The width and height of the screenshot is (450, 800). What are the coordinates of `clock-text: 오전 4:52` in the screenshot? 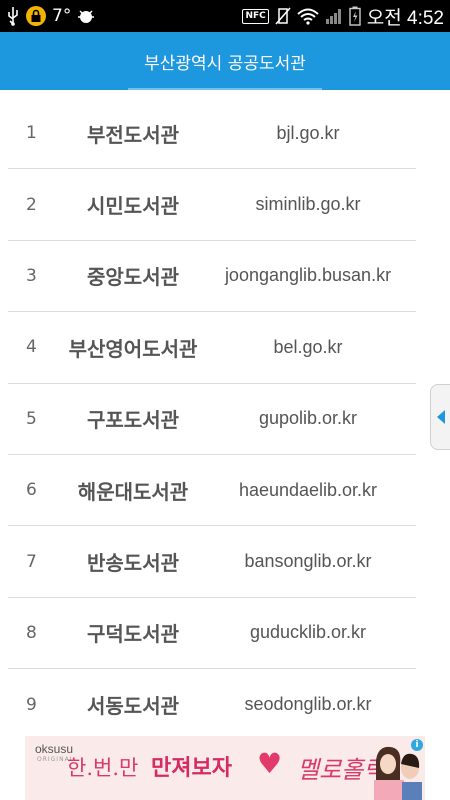 It's located at (405, 18).